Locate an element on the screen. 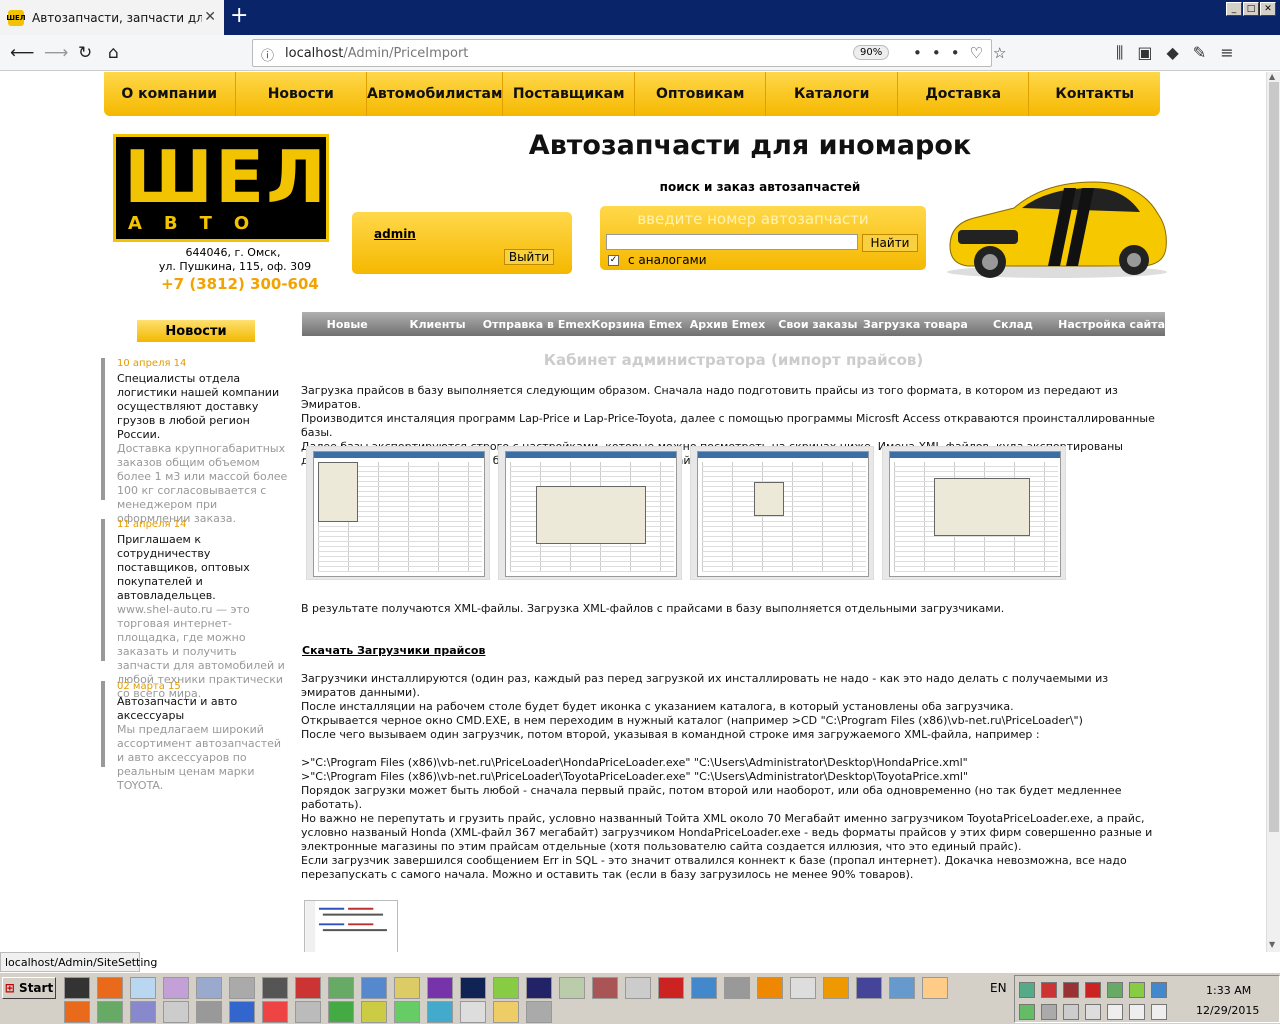 This screenshot has height=1024, width=1280. notepad-icon is located at coordinates (143, 988).